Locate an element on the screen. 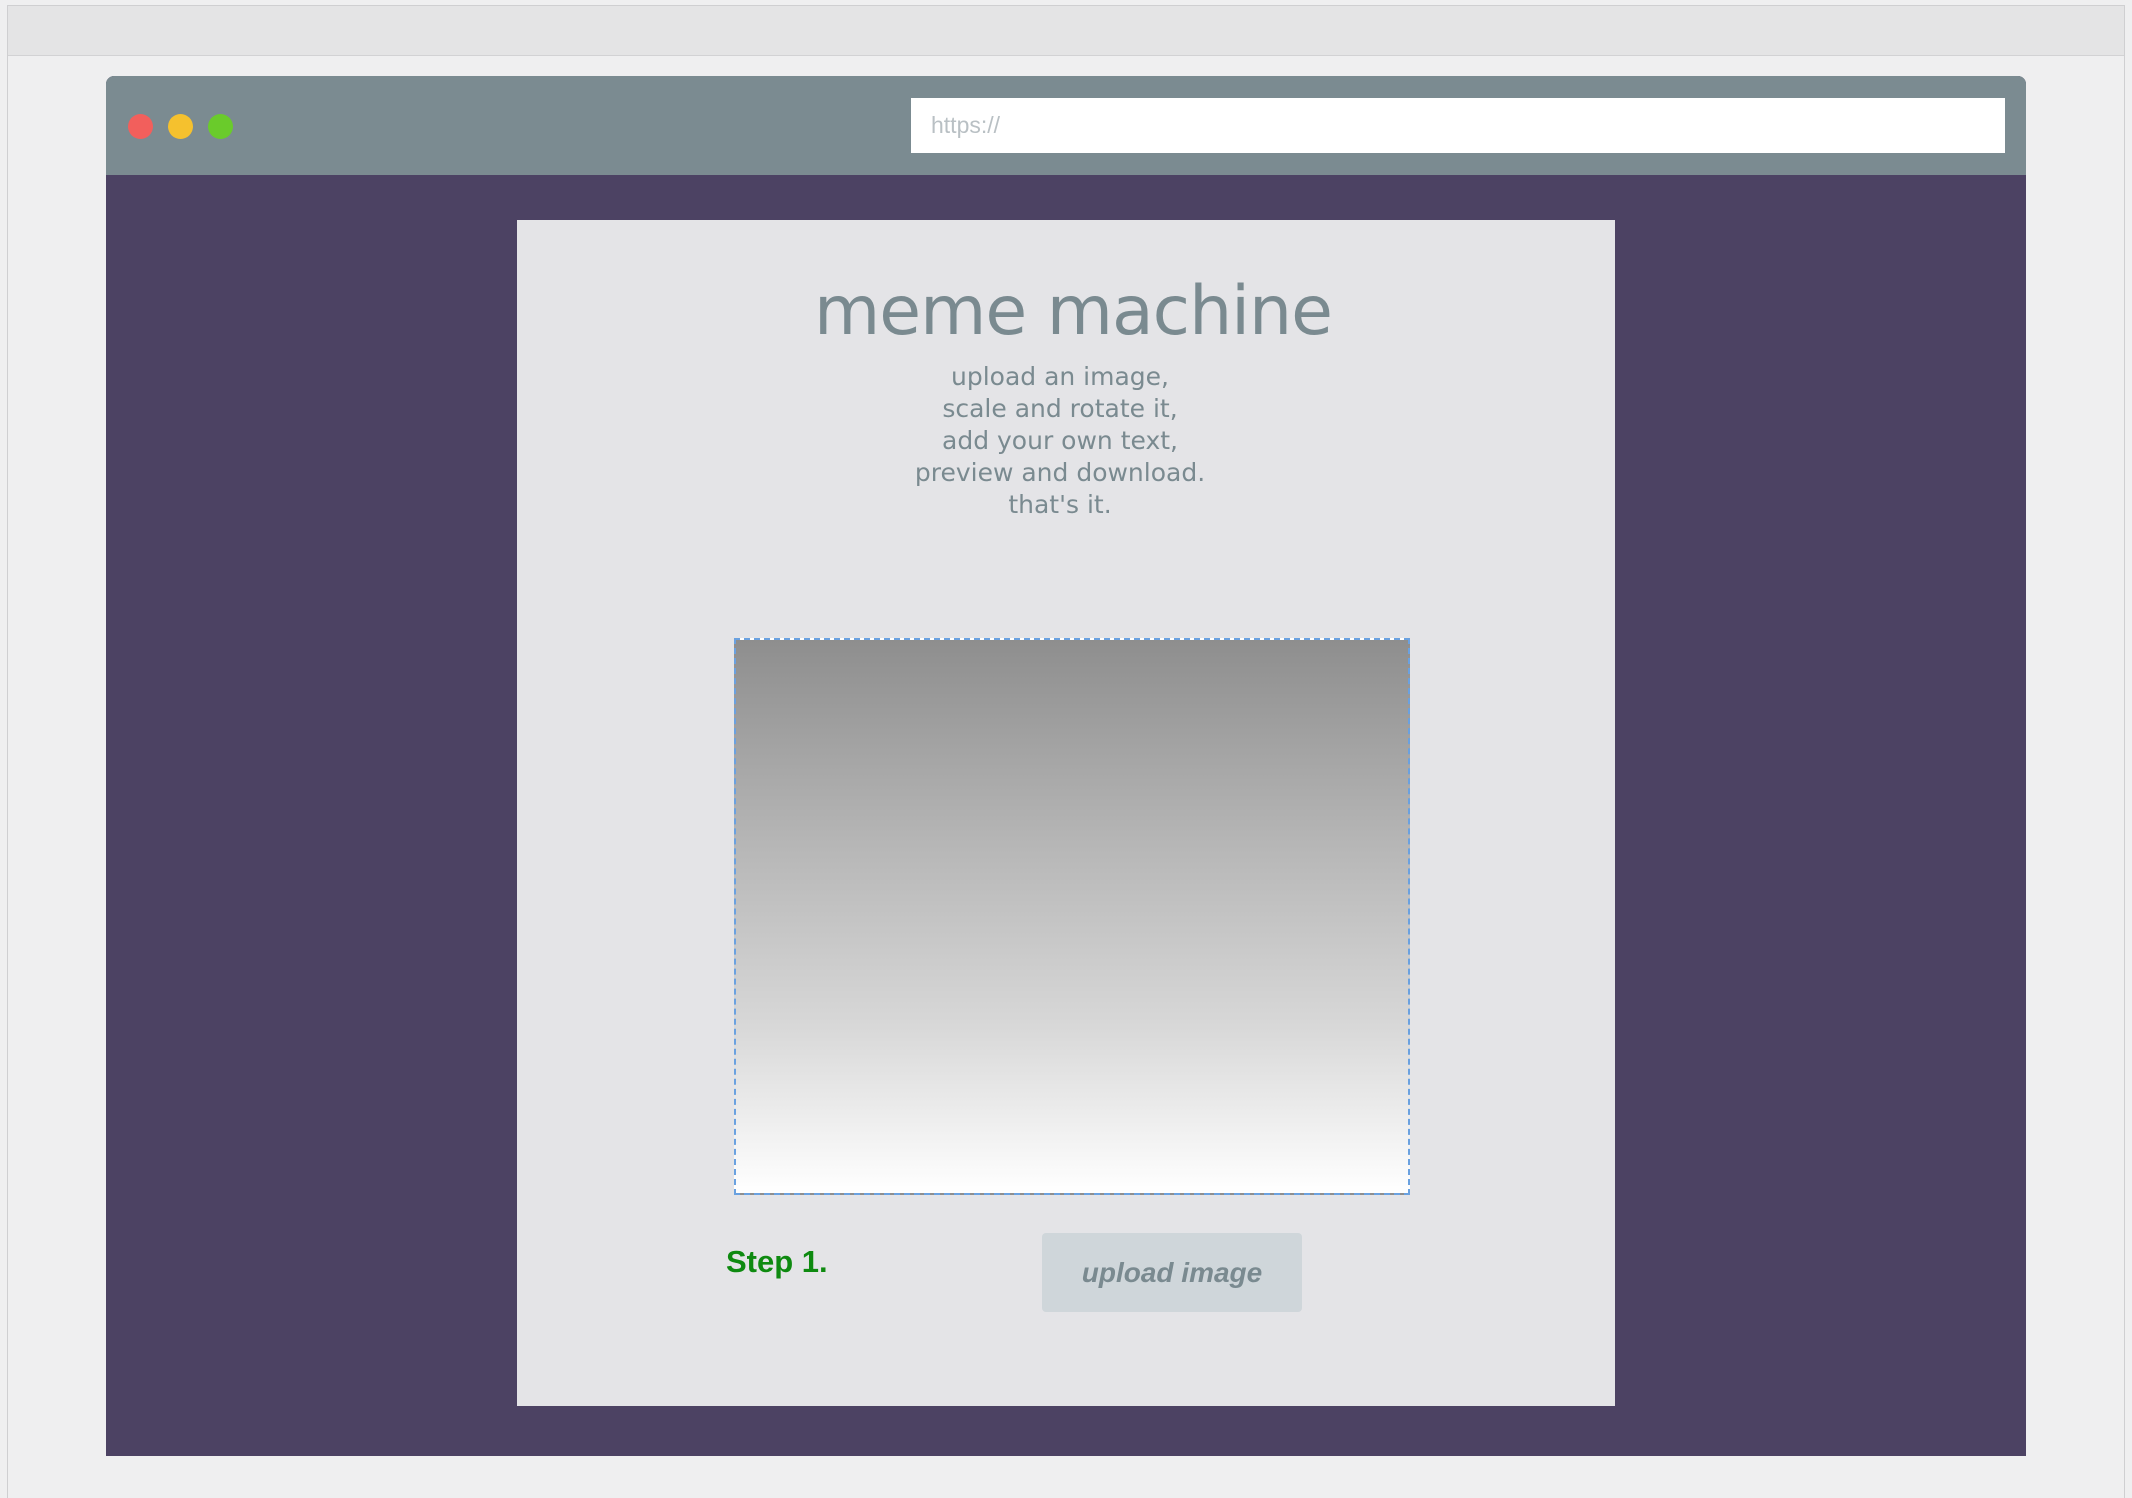 This screenshot has height=1498, width=2132. outer-topbar is located at coordinates (1066, 31).